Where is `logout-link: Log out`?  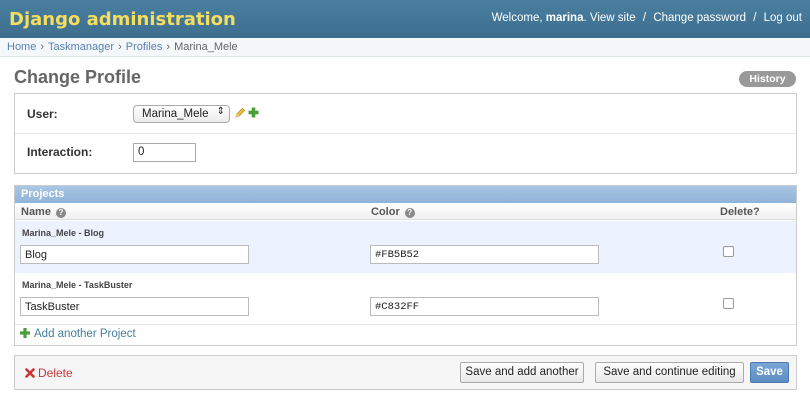 logout-link: Log out is located at coordinates (783, 18).